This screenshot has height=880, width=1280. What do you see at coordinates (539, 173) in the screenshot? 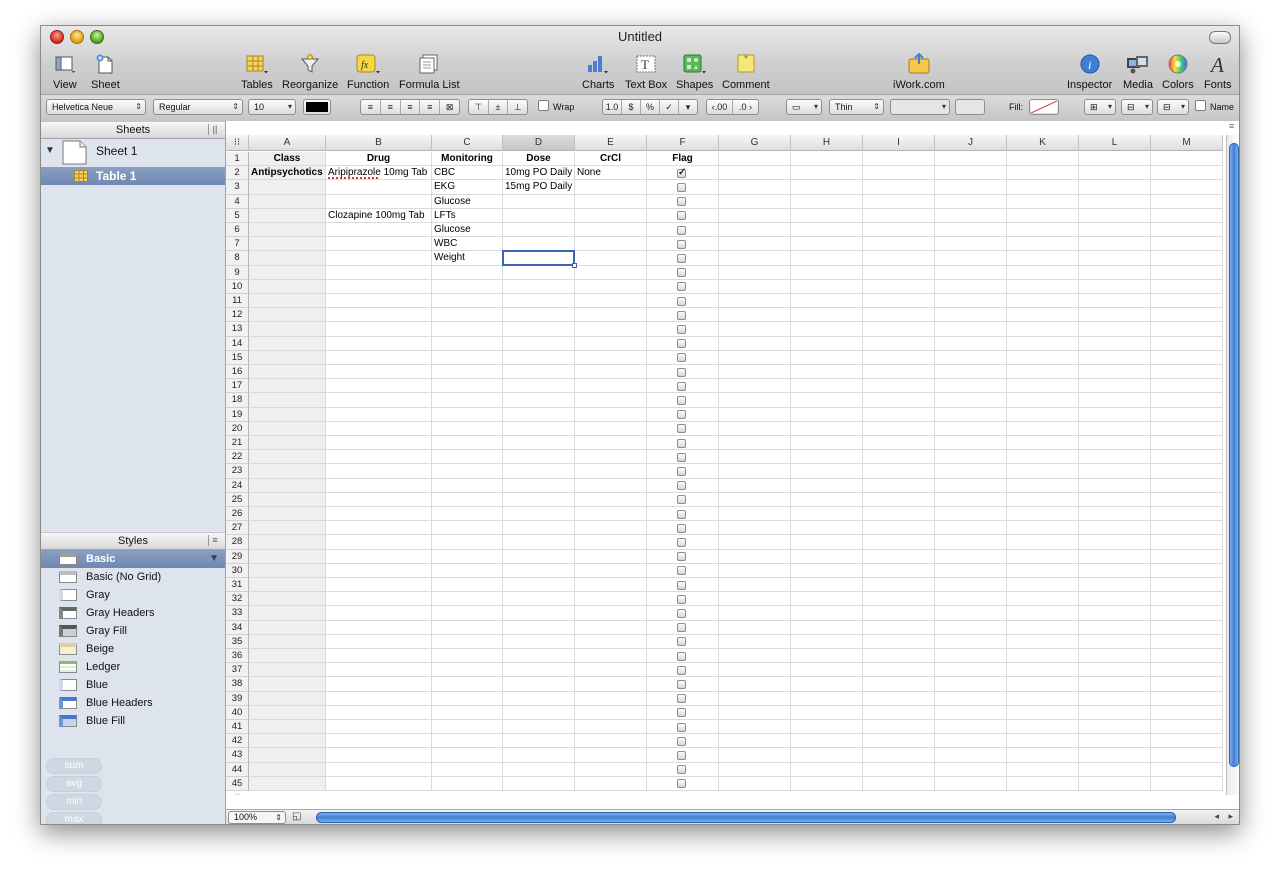
I see `table-cell: 10mg PO Daily` at bounding box center [539, 173].